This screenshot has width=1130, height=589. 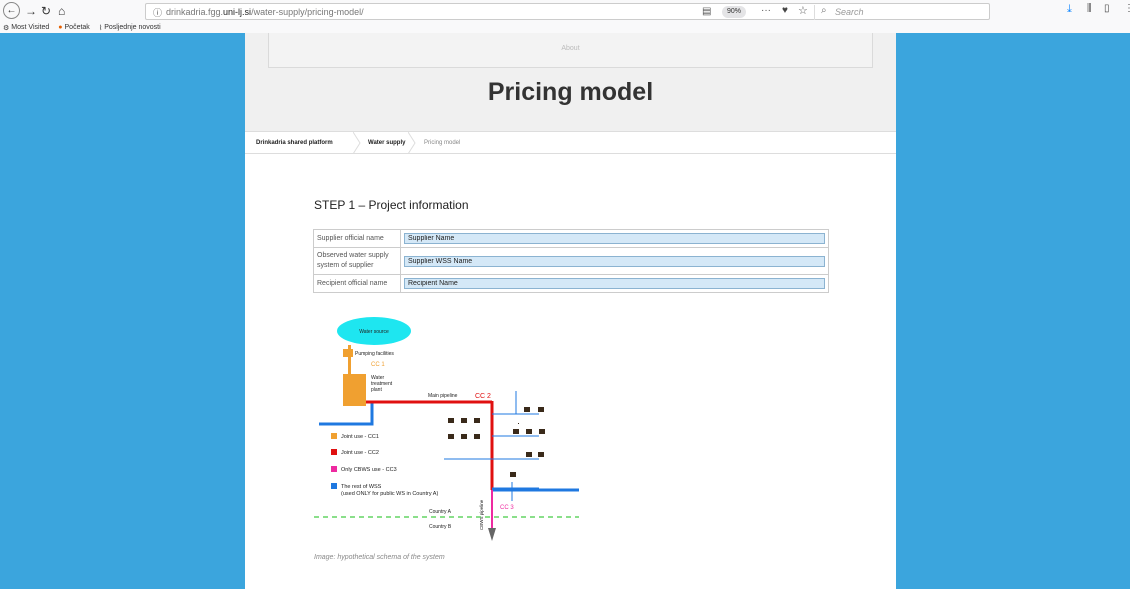 I want to click on forward-button: →, so click(x=31, y=11).